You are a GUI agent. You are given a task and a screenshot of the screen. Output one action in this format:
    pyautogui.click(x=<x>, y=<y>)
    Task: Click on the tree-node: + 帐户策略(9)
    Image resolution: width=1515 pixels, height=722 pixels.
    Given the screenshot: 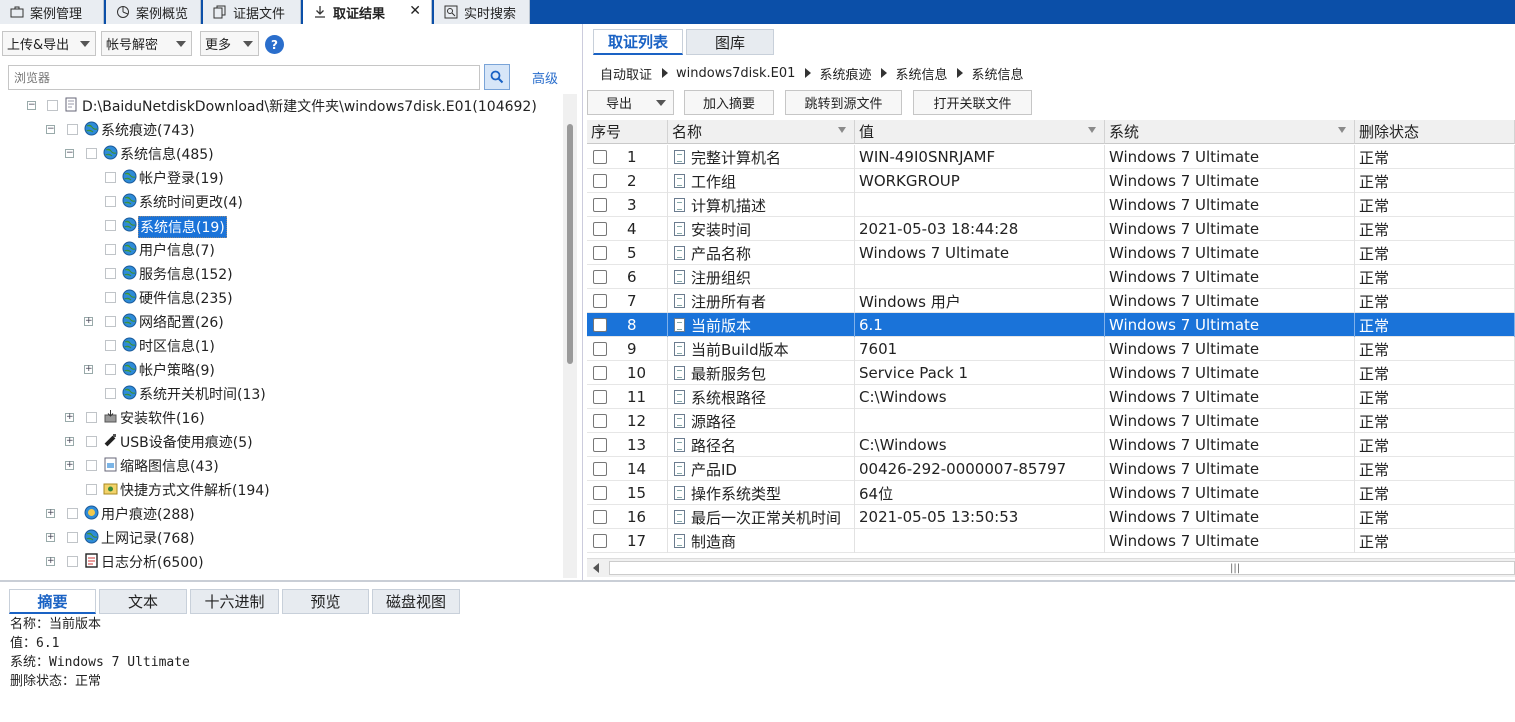 What is the action you would take?
    pyautogui.click(x=280, y=369)
    